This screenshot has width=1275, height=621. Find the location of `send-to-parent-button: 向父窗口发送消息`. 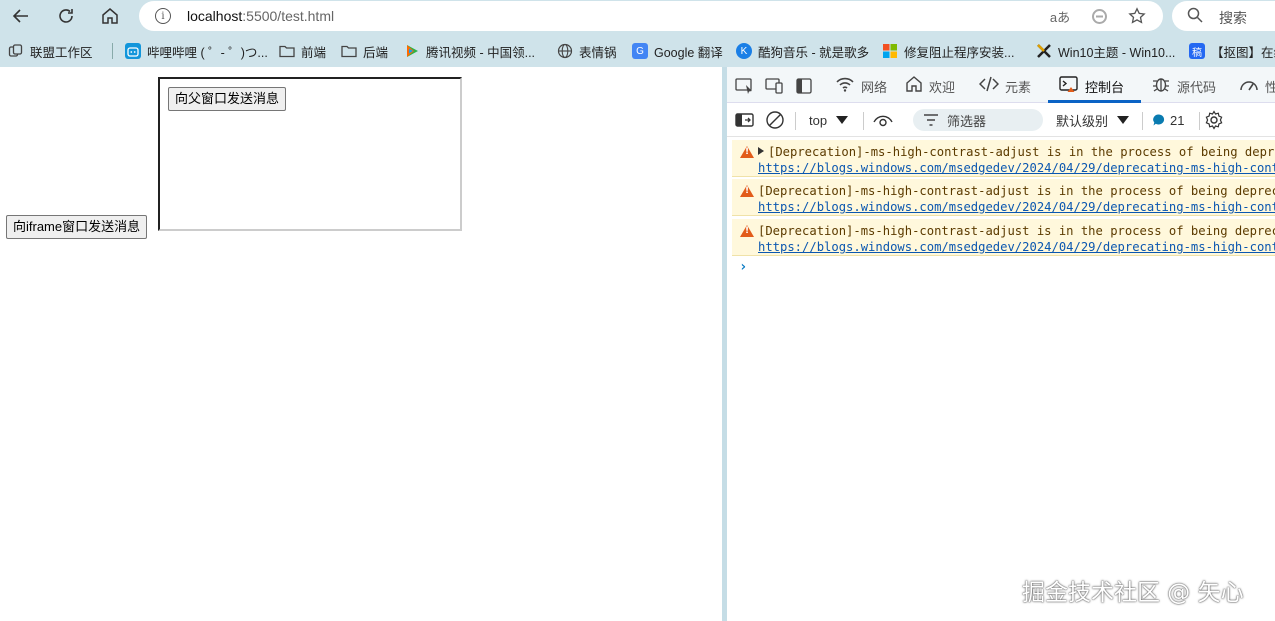

send-to-parent-button: 向父窗口发送消息 is located at coordinates (227, 99).